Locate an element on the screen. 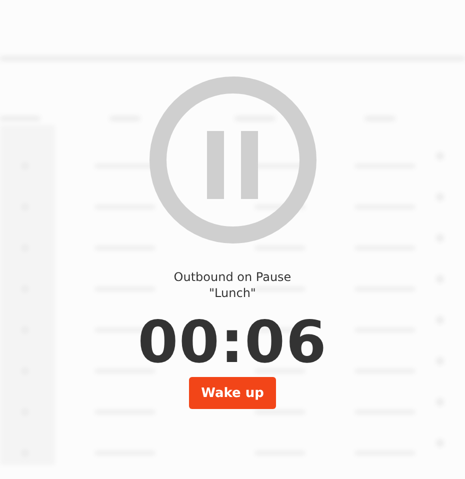  pause-status-text: Outbound on Pause is located at coordinates (233, 277).